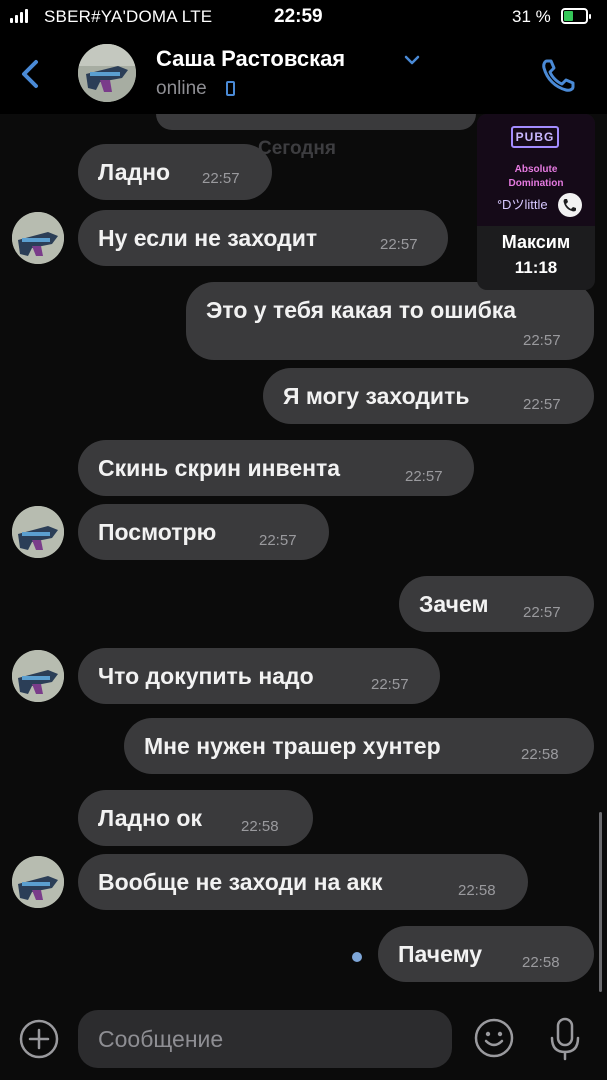  Describe the element at coordinates (316, 122) in the screenshot. I see `message-bubble-partial` at that location.